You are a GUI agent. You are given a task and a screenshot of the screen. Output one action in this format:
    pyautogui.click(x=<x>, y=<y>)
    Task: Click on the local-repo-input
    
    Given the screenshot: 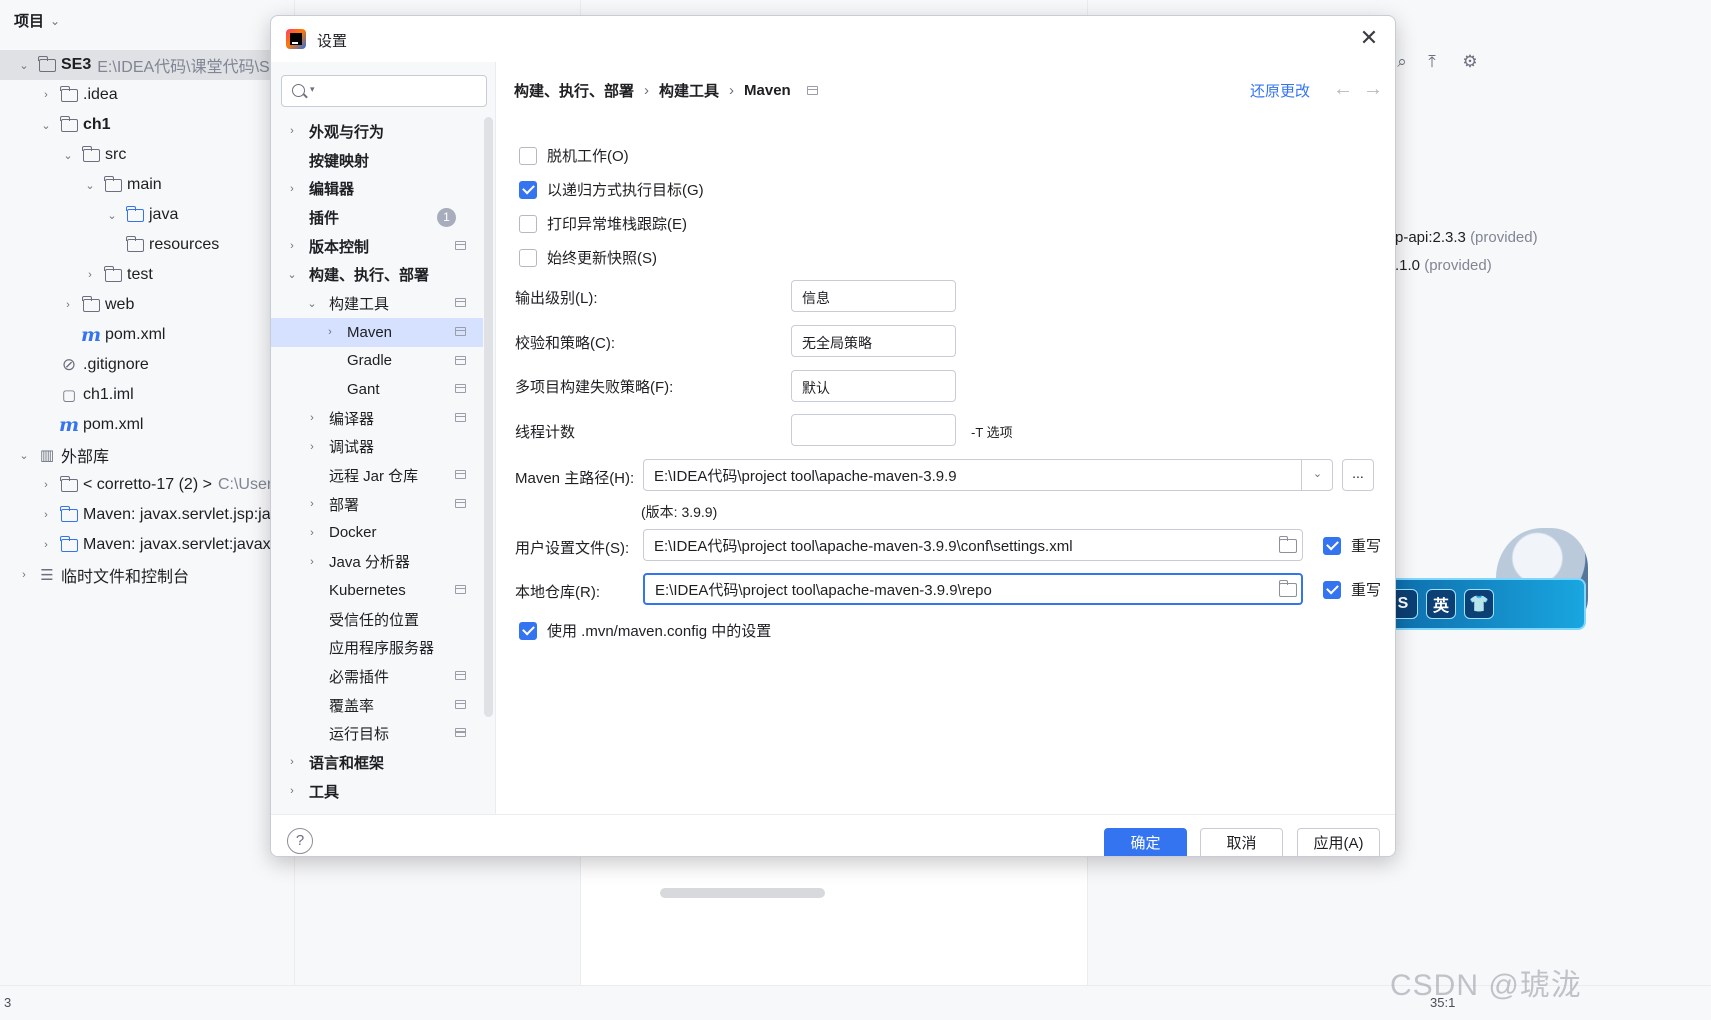 What is the action you would take?
    pyautogui.click(x=973, y=589)
    